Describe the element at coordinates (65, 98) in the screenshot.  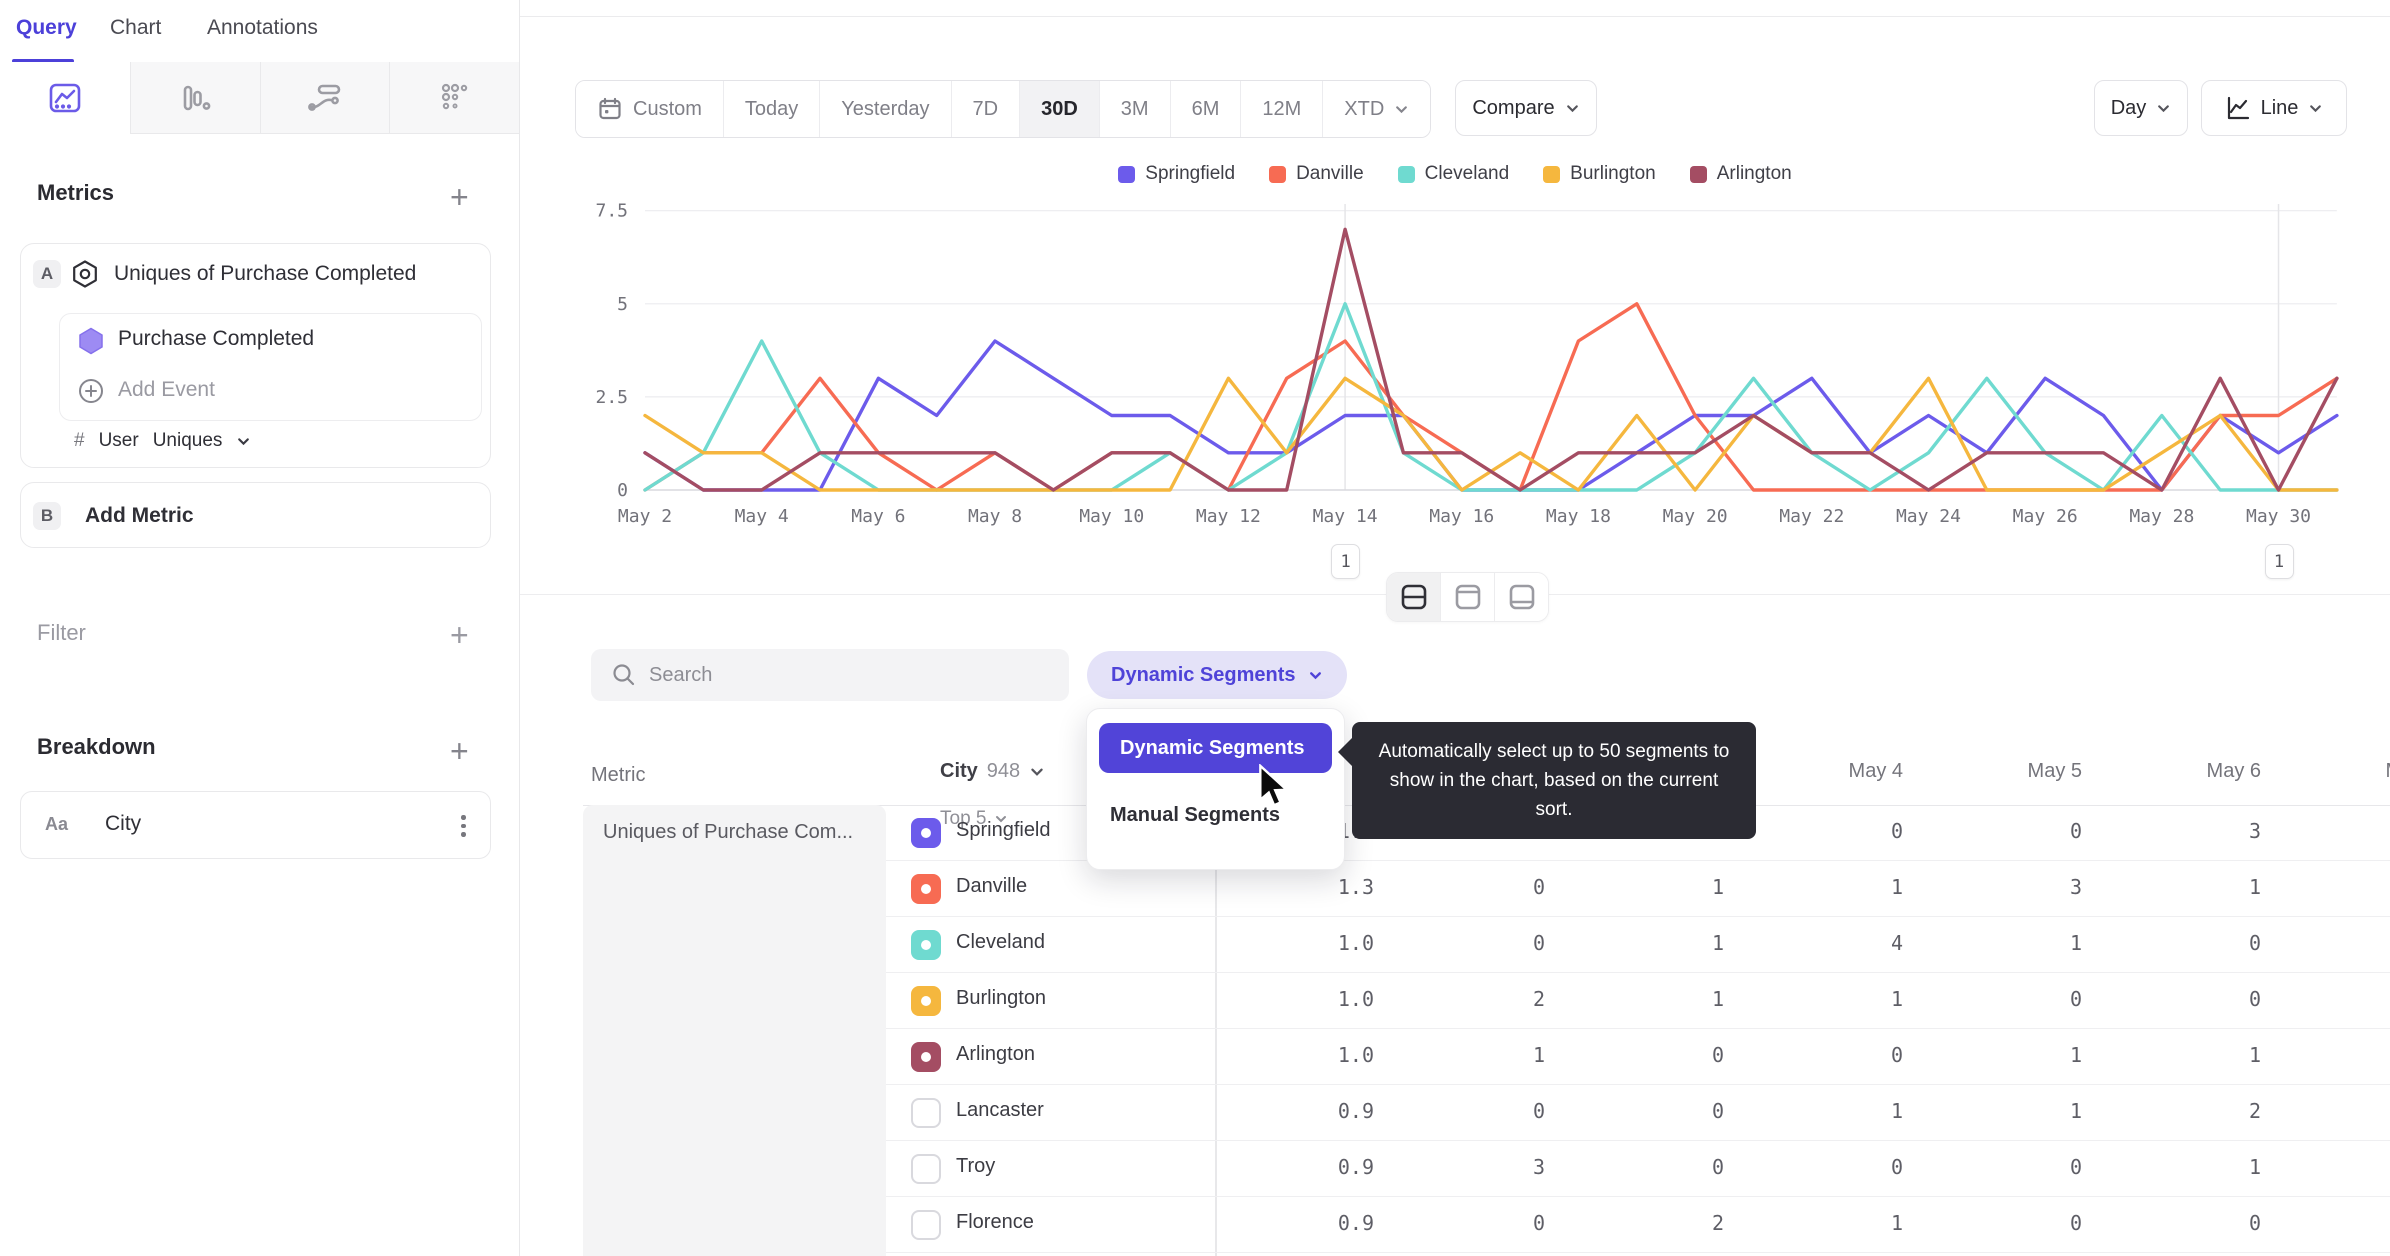
I see `chart-type-line` at that location.